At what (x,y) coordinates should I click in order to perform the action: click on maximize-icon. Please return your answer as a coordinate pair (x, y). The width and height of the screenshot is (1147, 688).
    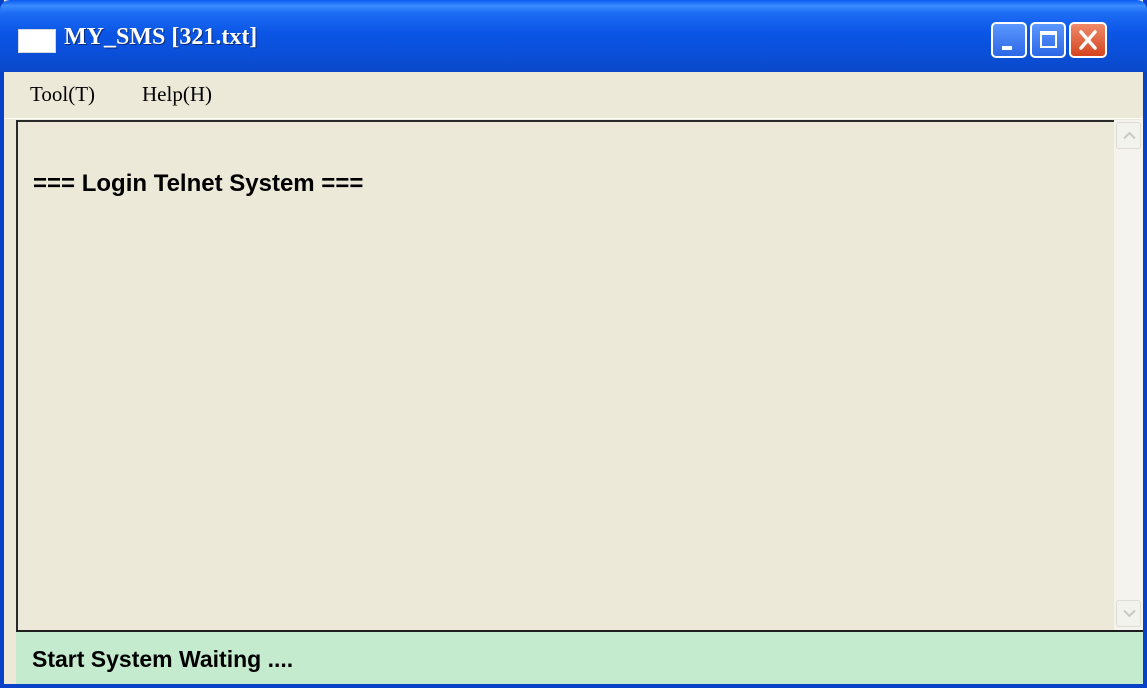
    Looking at the image, I should click on (1048, 39).